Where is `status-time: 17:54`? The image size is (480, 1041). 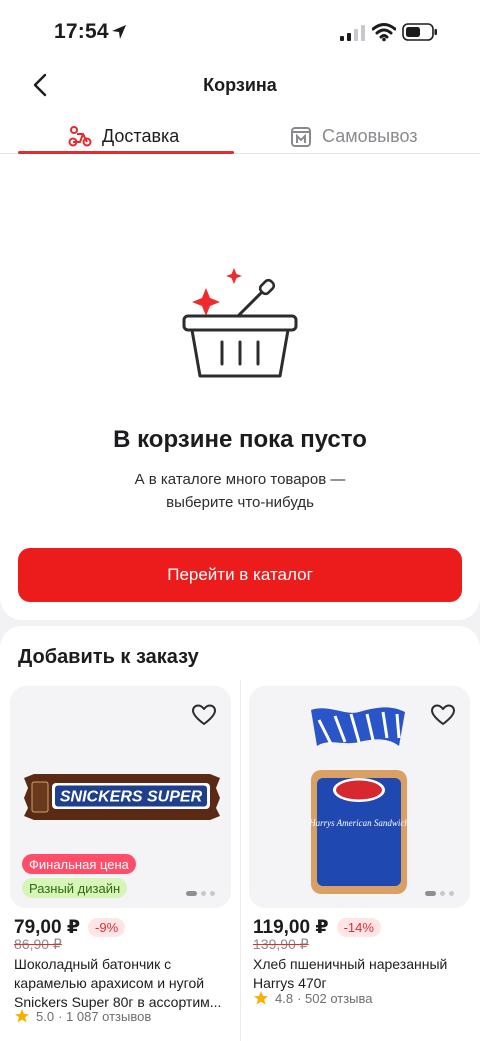 status-time: 17:54 is located at coordinates (81, 31).